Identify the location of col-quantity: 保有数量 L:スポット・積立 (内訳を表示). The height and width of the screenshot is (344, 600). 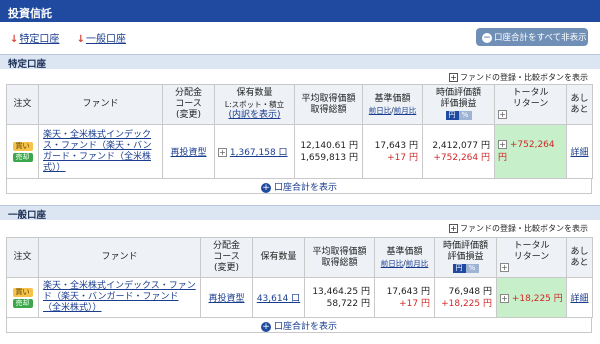
(254, 104).